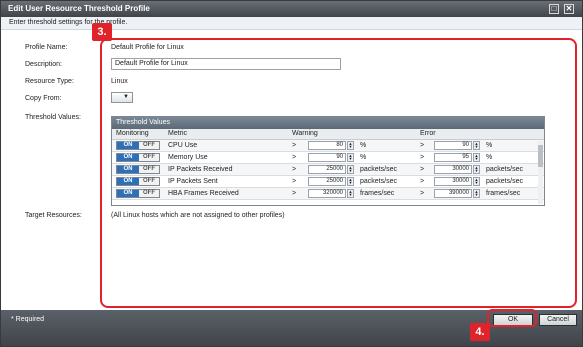 The width and height of the screenshot is (583, 347). I want to click on maximize-icon: □, so click(554, 9).